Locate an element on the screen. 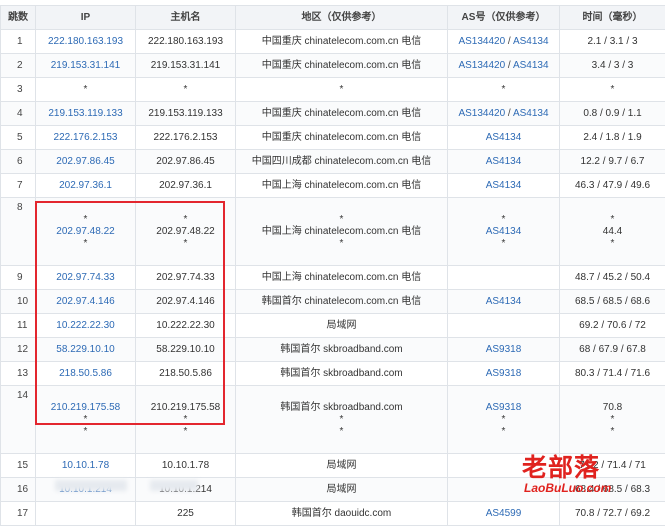 Image resolution: width=665 pixels, height=526 pixels. redacted-hostname is located at coordinates (174, 485).